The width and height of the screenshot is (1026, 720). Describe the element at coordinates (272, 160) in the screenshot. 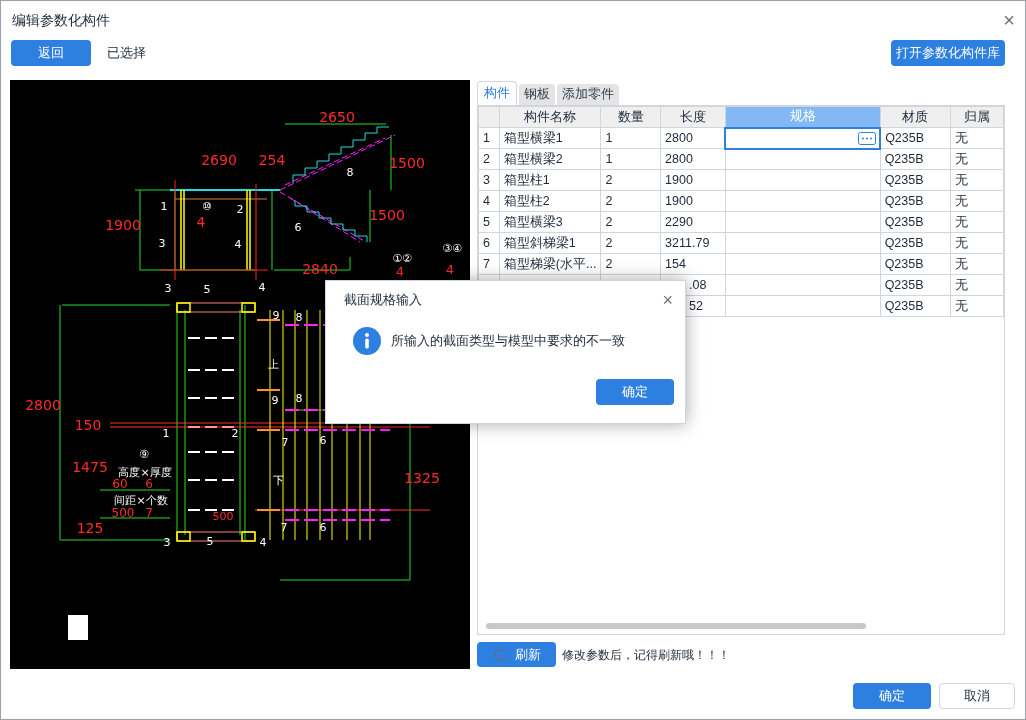

I see `drawing-label: 254` at that location.